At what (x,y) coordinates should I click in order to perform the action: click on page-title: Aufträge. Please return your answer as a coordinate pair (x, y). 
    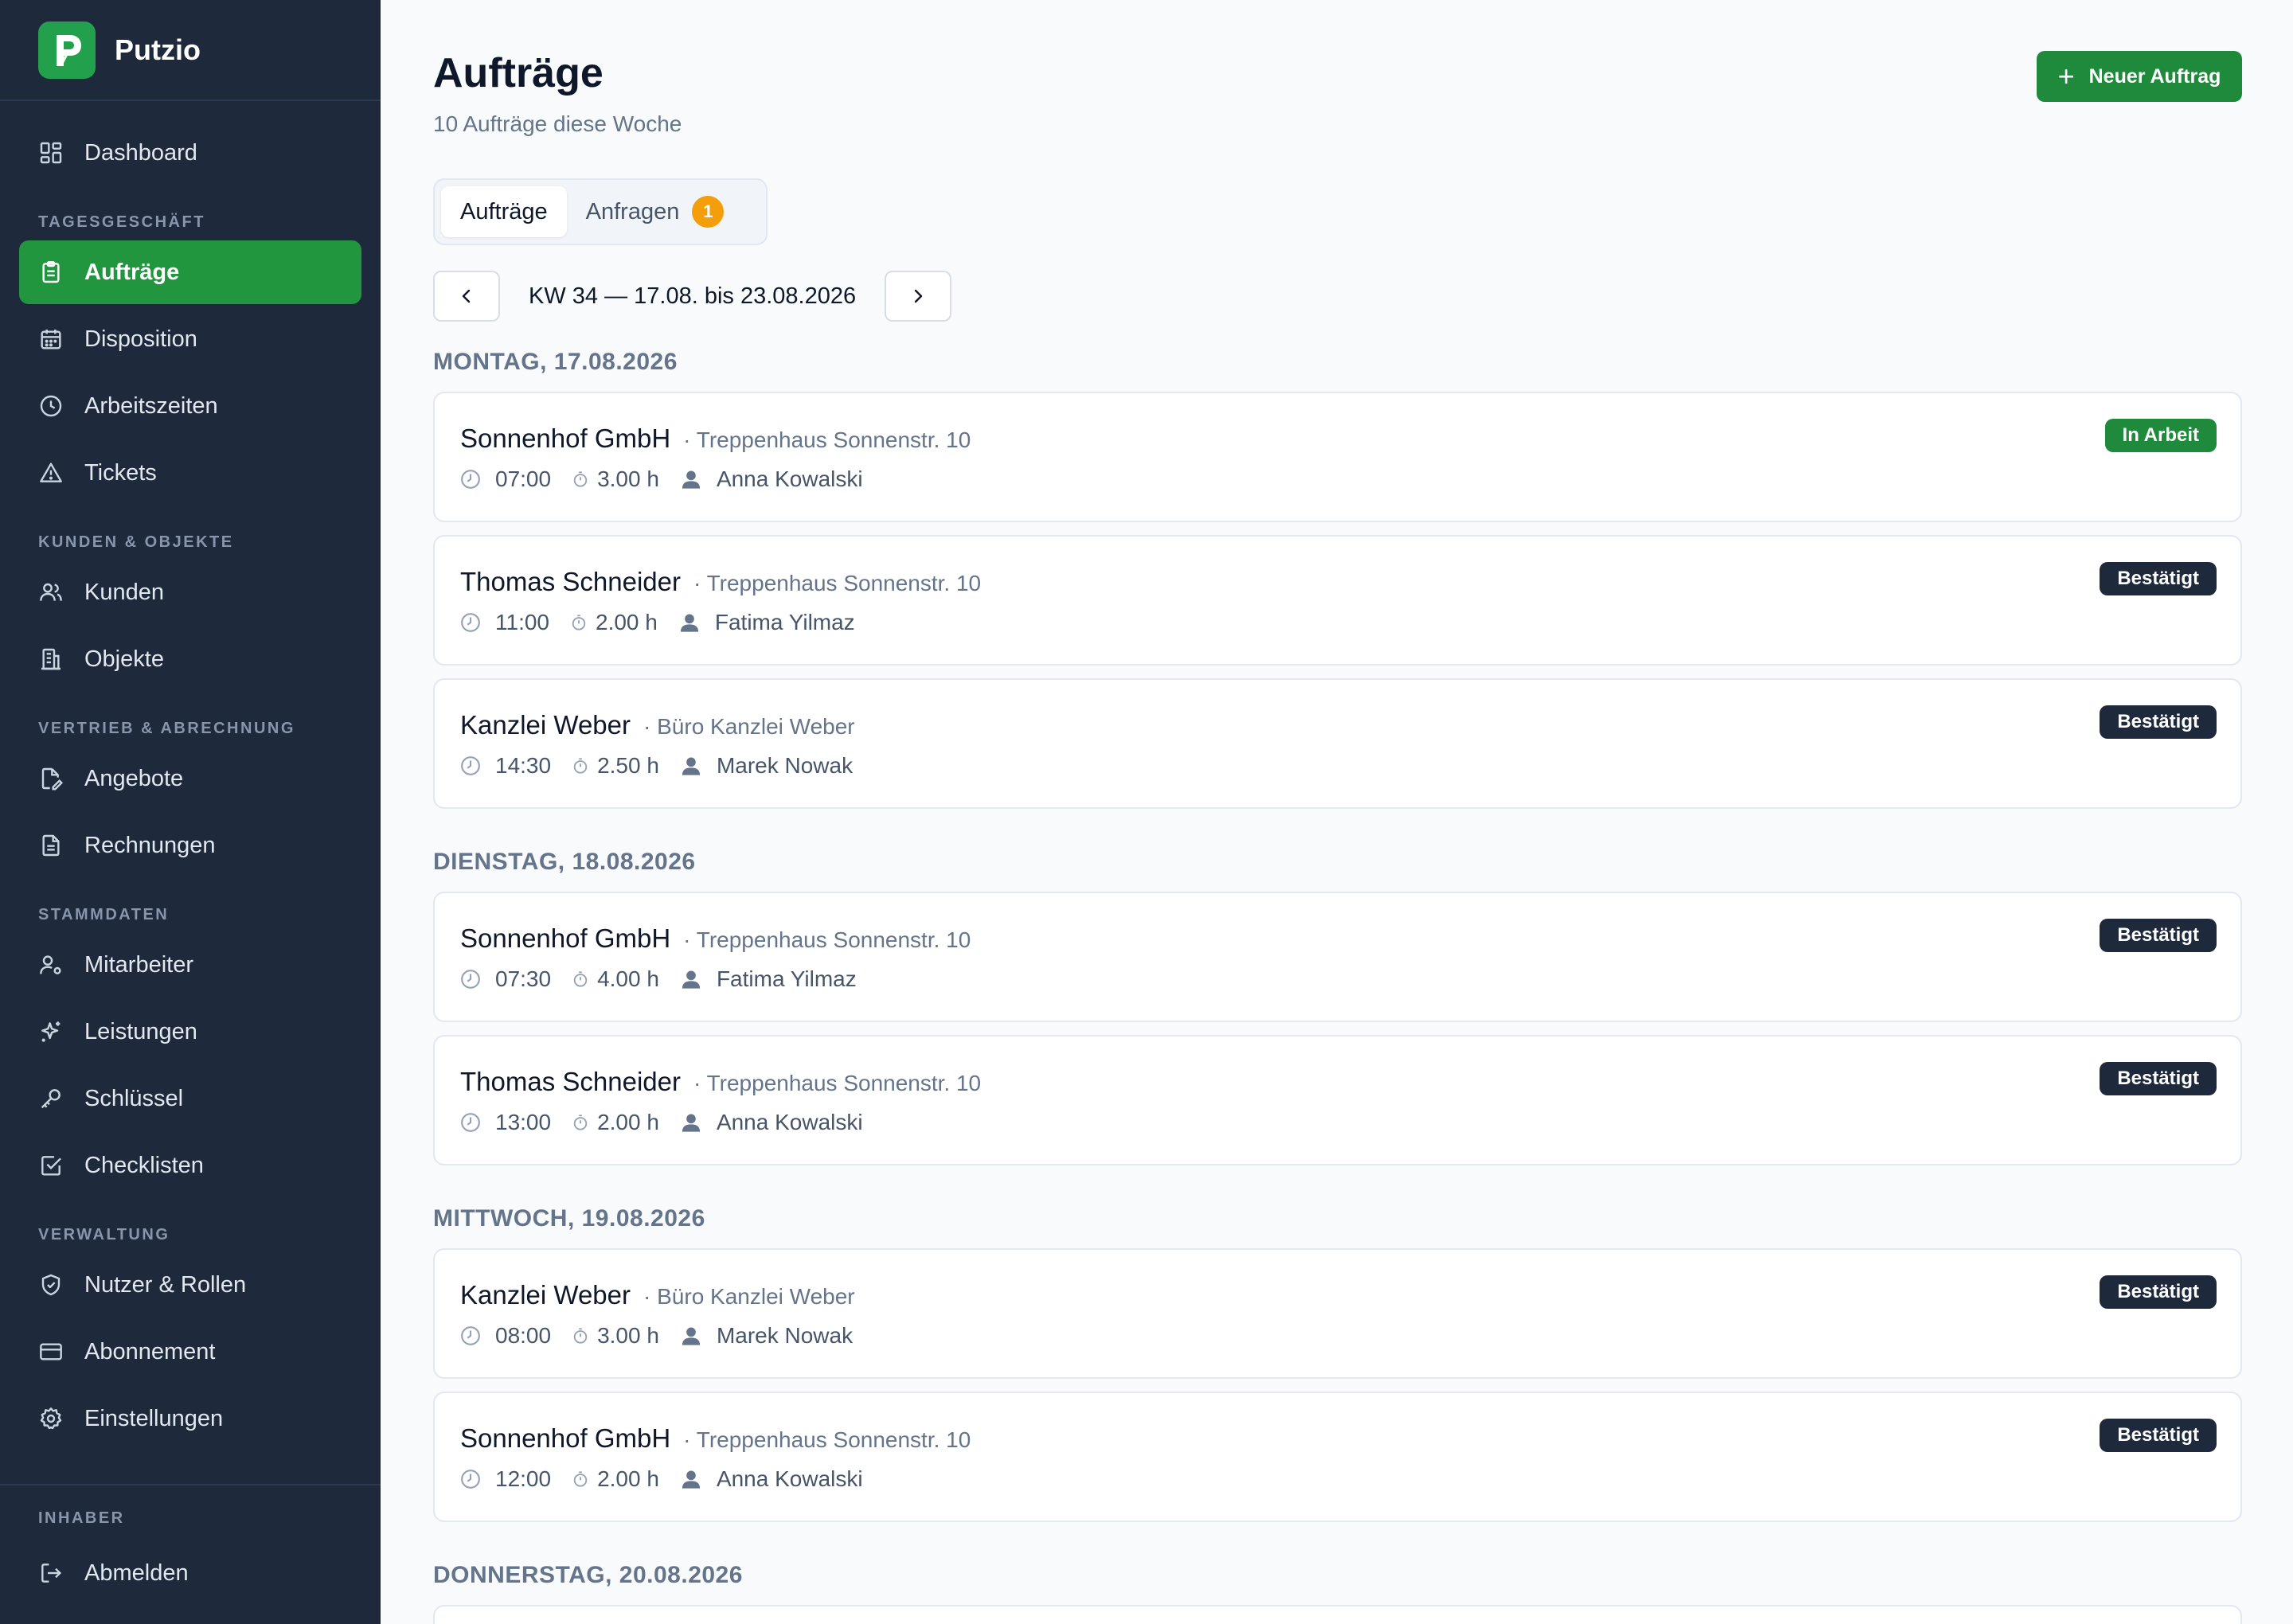
    Looking at the image, I should click on (518, 73).